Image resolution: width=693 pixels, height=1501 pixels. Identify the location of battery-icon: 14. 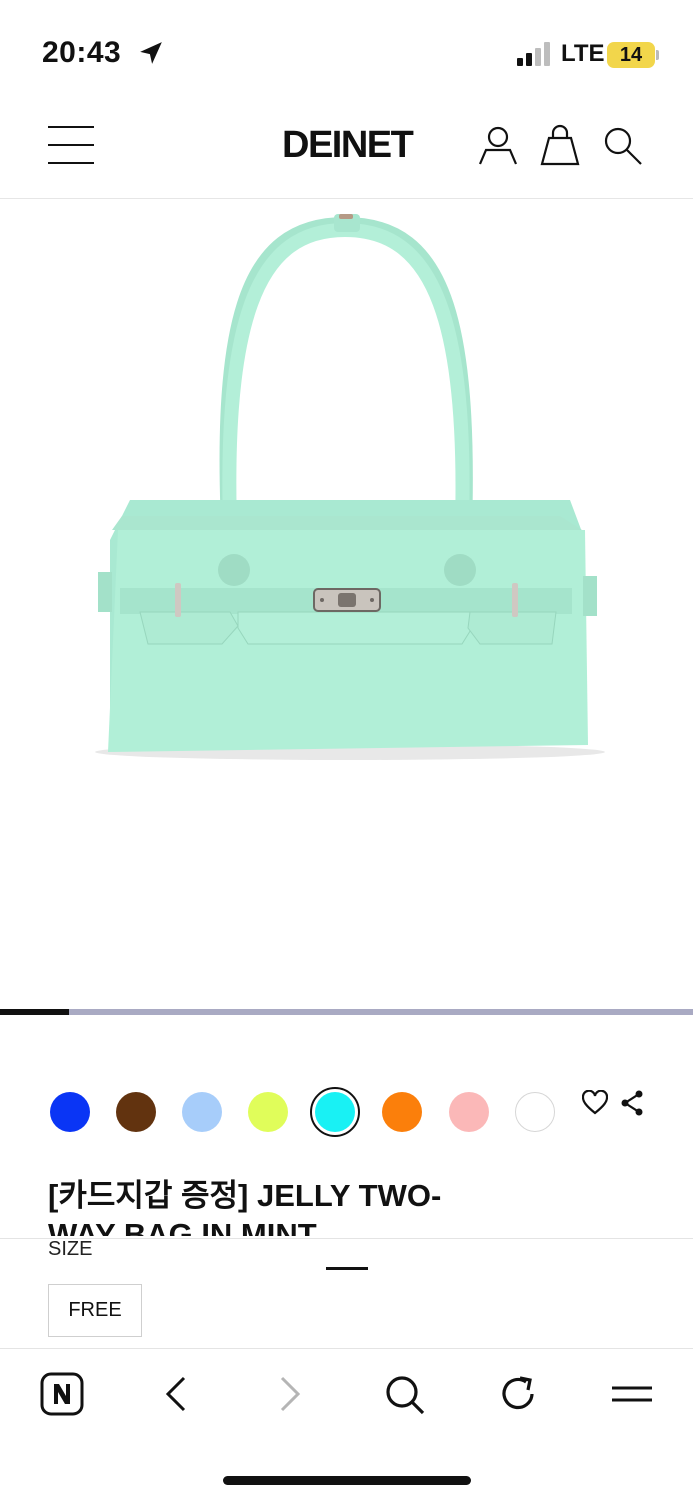
(631, 55).